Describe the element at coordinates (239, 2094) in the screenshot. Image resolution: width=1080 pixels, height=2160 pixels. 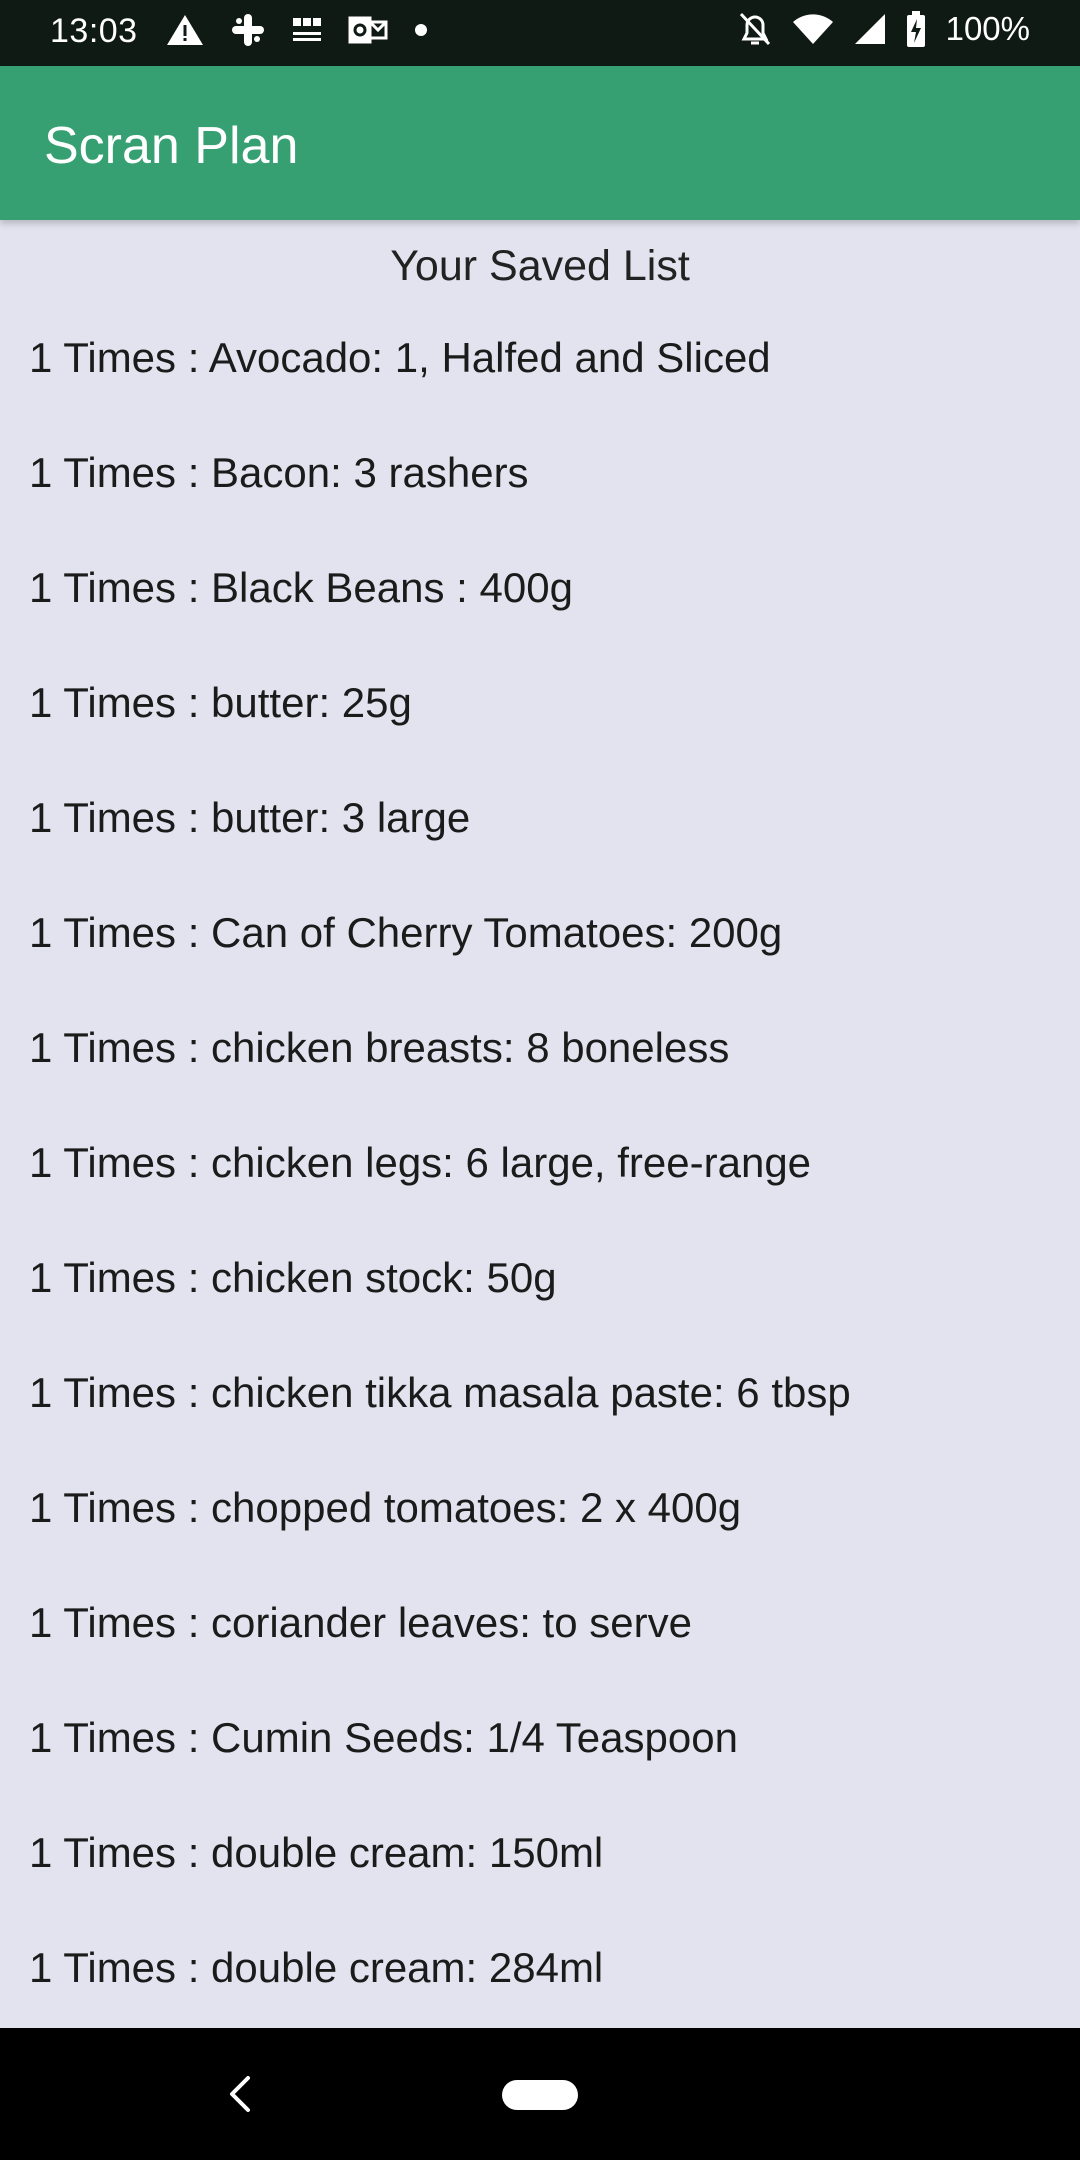
I see `back-icon` at that location.